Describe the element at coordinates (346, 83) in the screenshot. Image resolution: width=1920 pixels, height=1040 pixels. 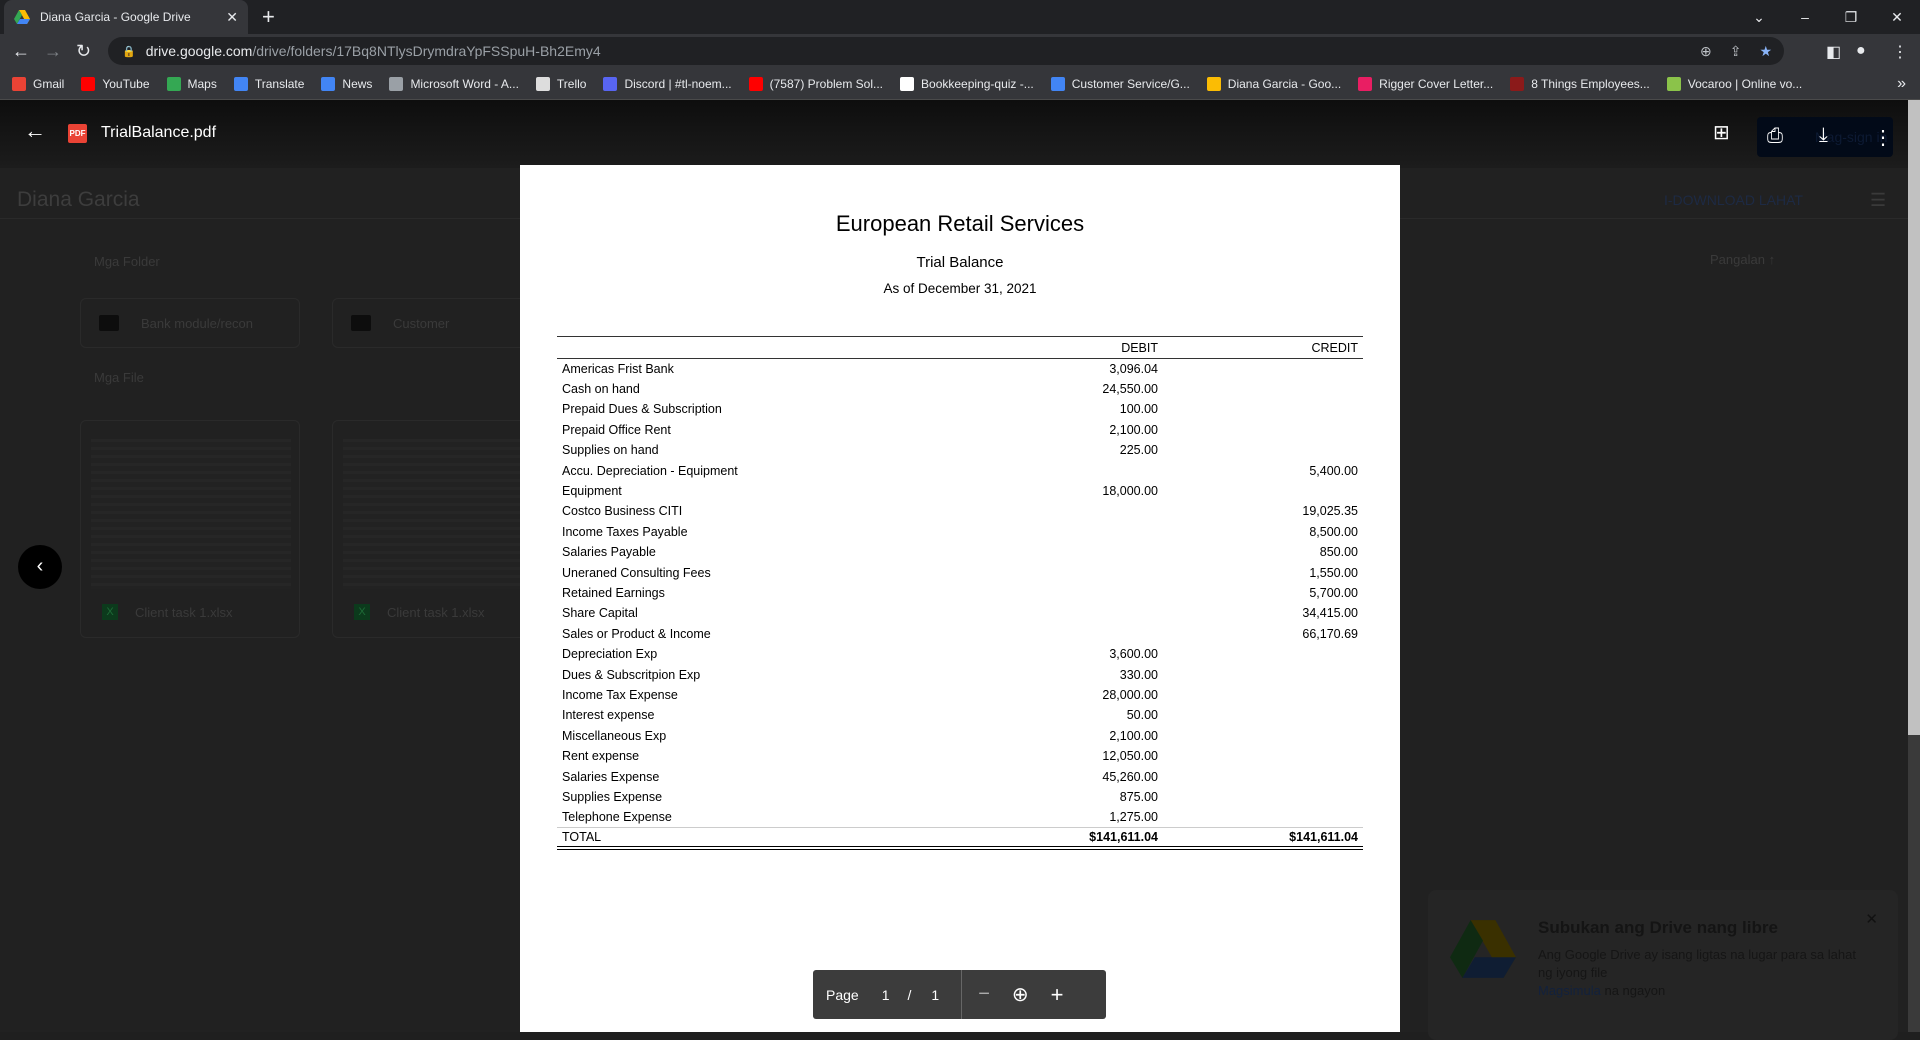
I see `bookmark-item: News` at that location.